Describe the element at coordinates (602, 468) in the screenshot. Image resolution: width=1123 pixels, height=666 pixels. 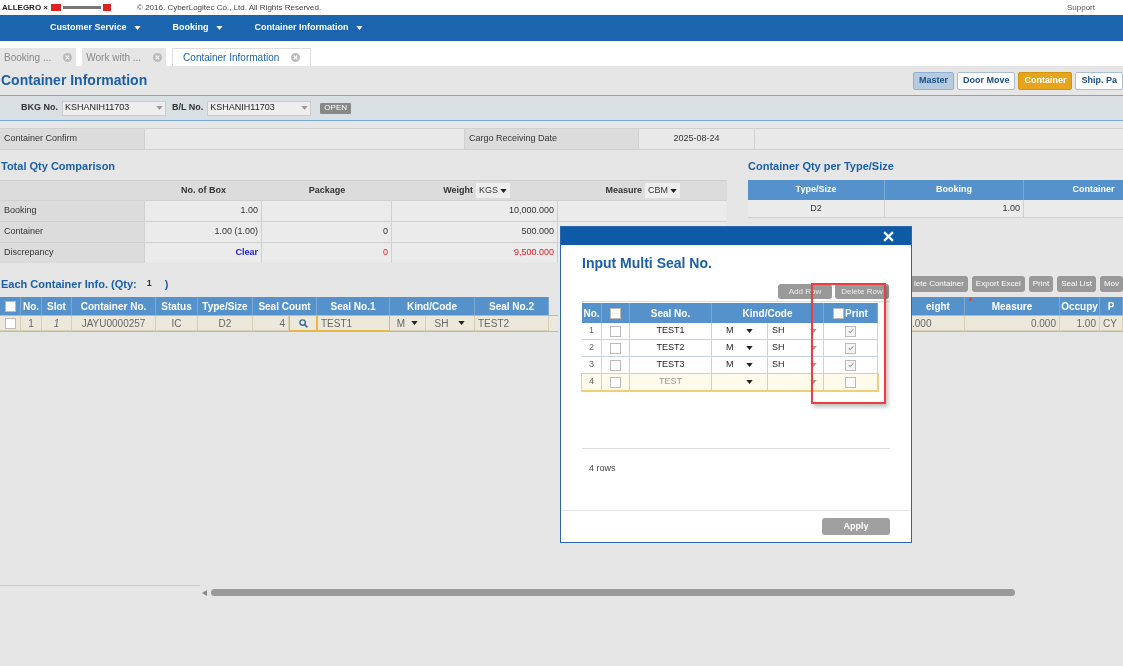
I see `row-count: 4 rows` at that location.